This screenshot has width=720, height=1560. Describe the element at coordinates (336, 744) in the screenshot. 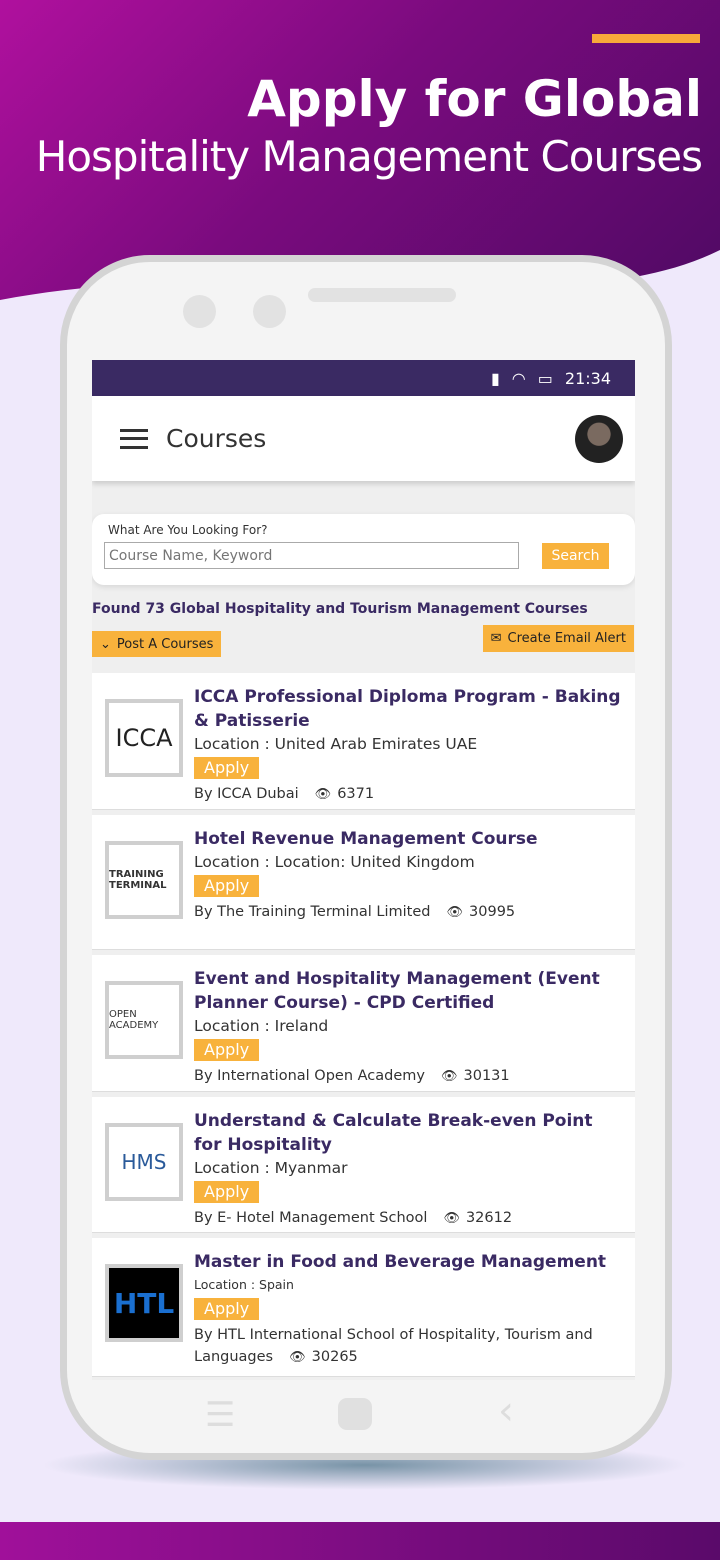

I see `course-location: Location : United Arab Emirates UAE` at that location.